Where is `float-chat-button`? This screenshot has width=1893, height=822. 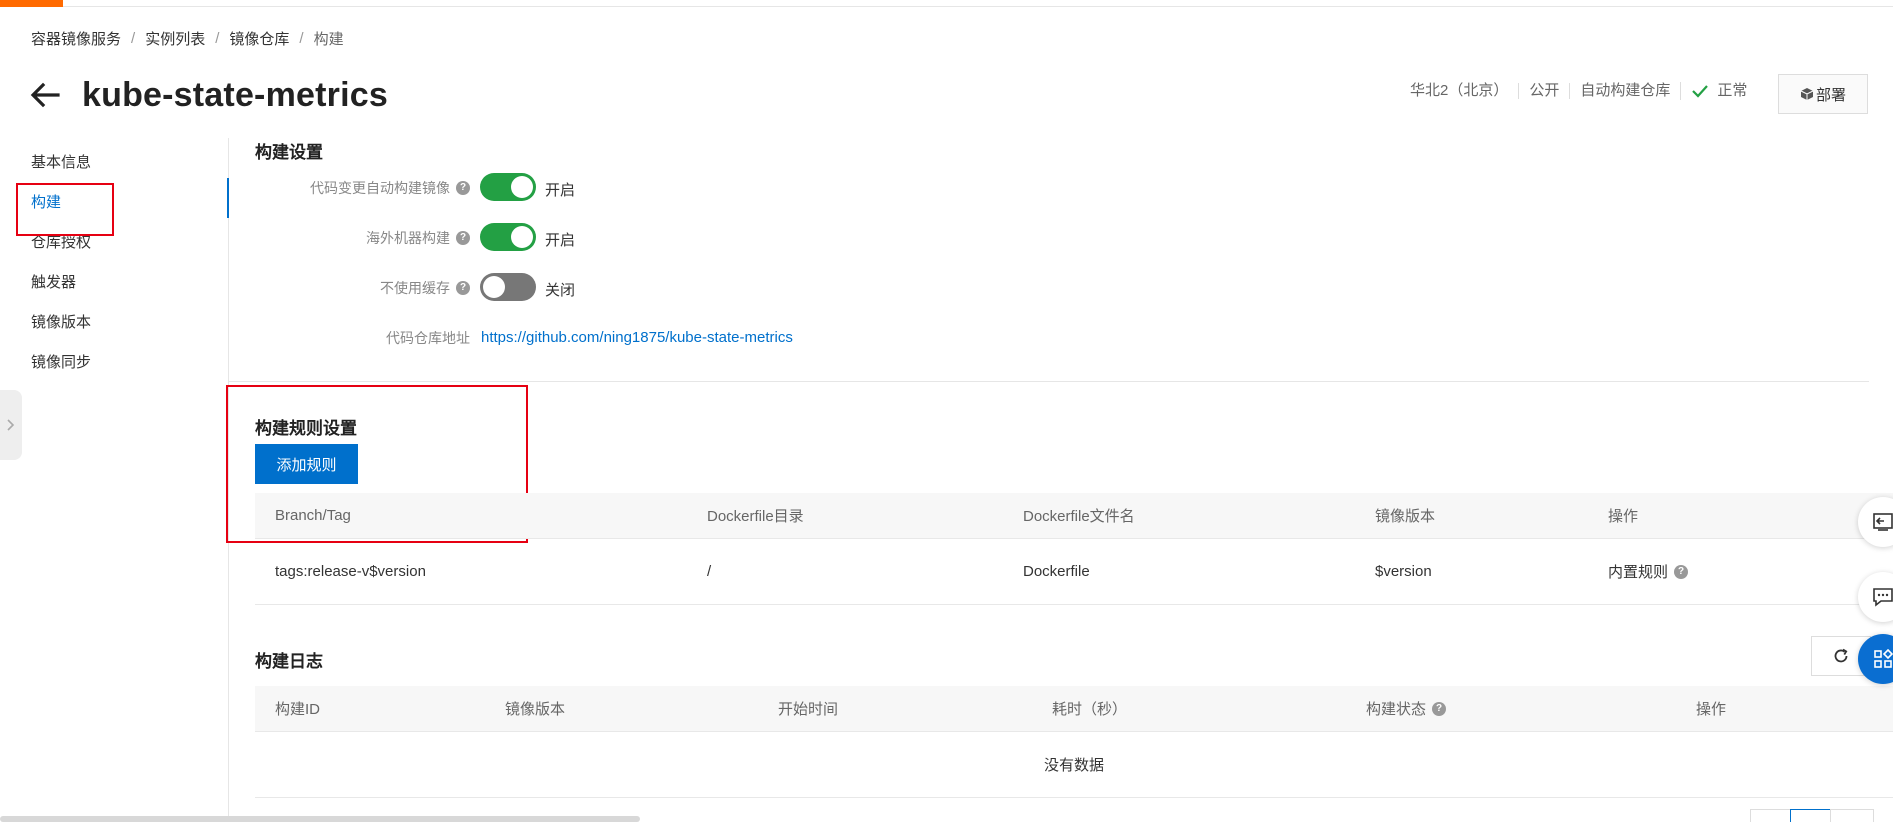 float-chat-button is located at coordinates (1875, 597).